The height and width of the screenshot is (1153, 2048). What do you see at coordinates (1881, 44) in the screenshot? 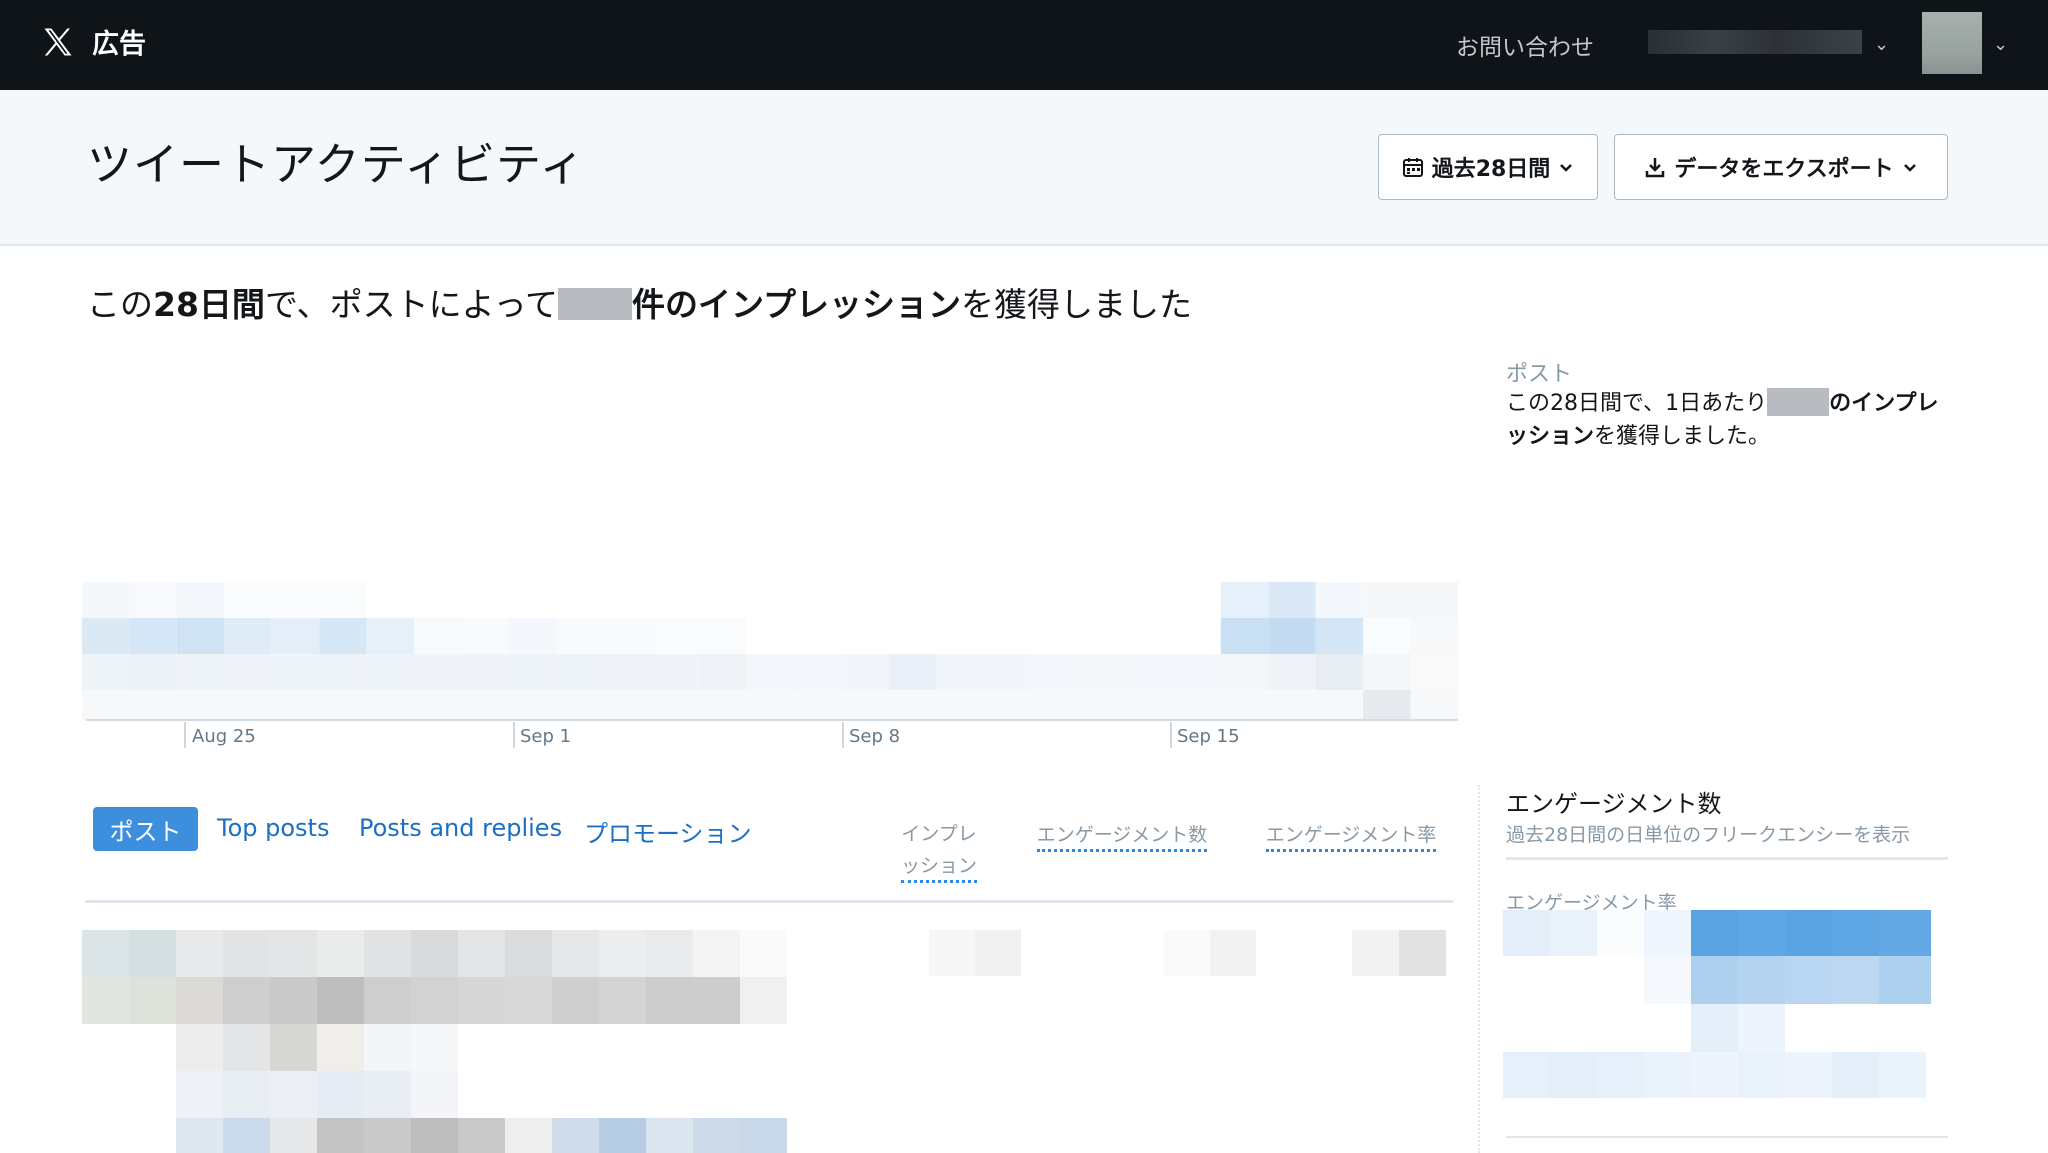
I see `account-chevron-down-icon: ⌄` at bounding box center [1881, 44].